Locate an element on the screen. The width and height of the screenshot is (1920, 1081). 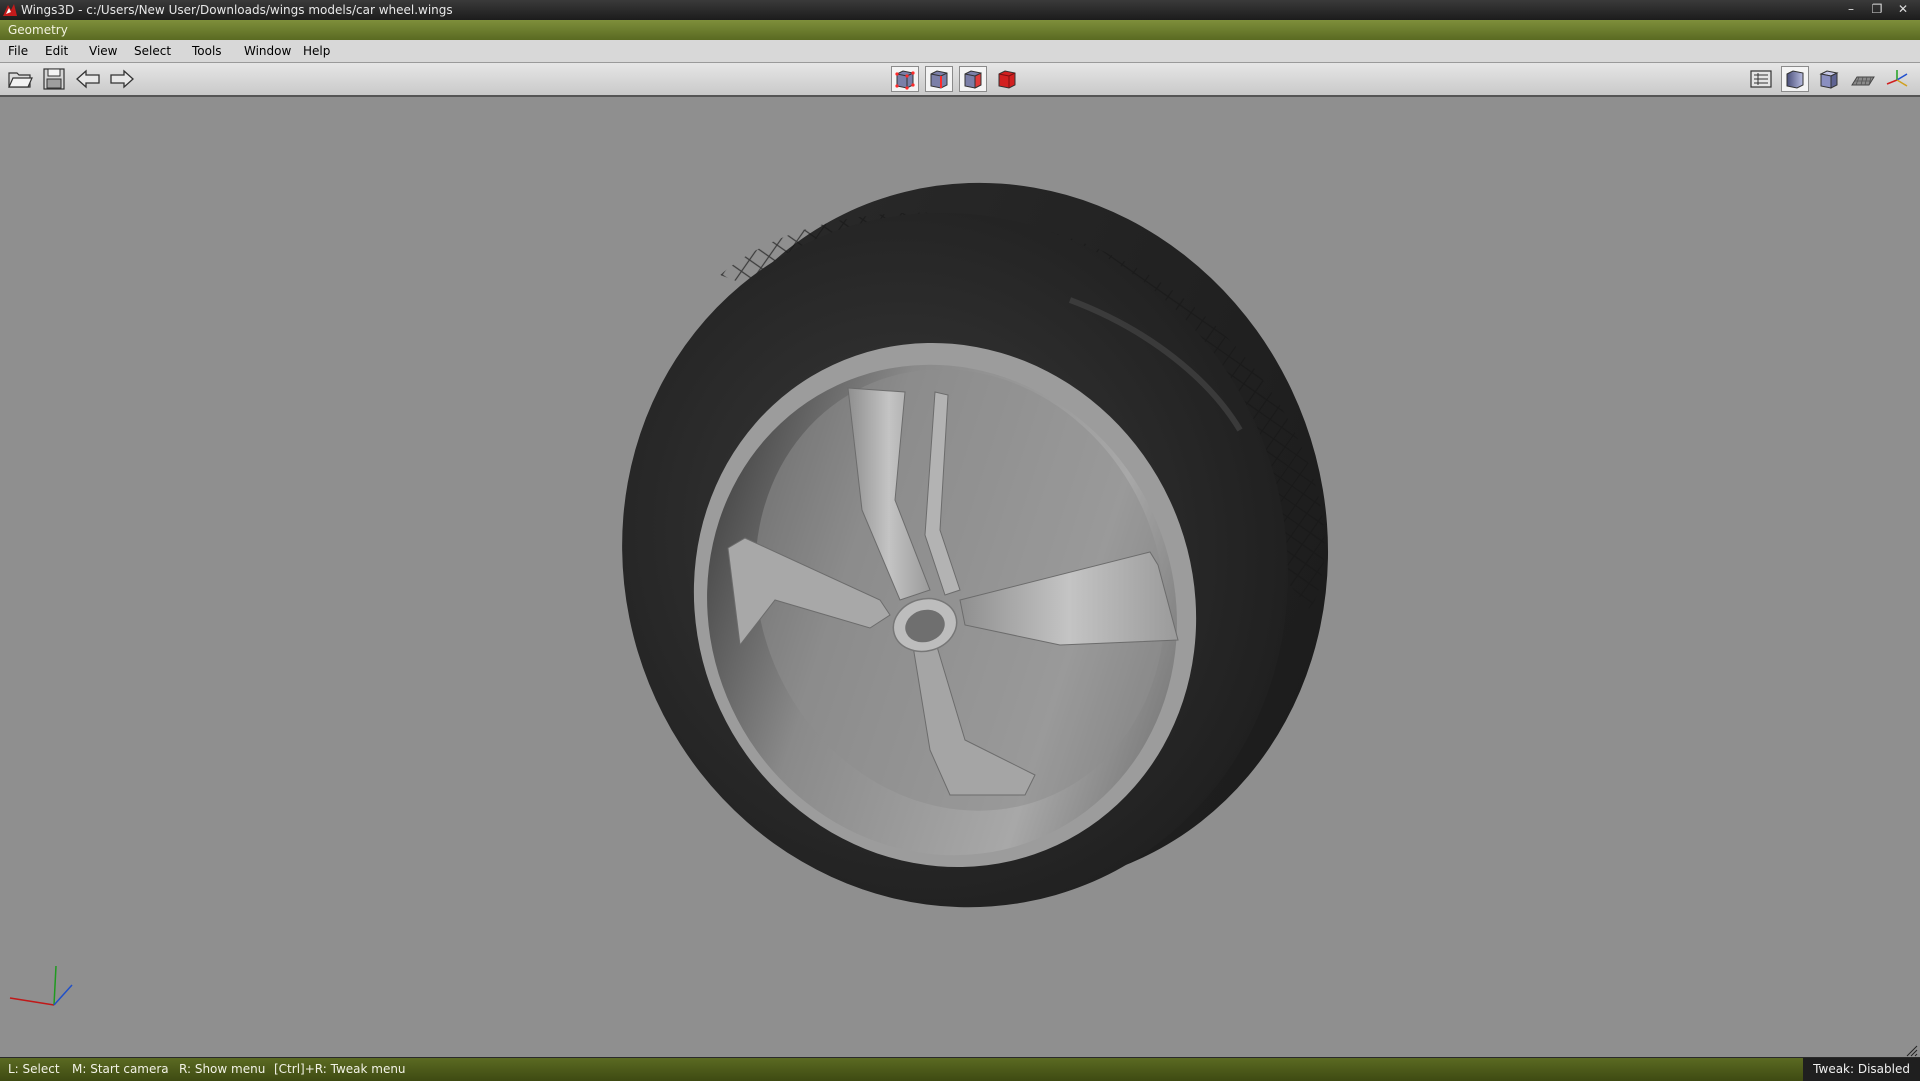
ground-plane-icon is located at coordinates (1863, 81).